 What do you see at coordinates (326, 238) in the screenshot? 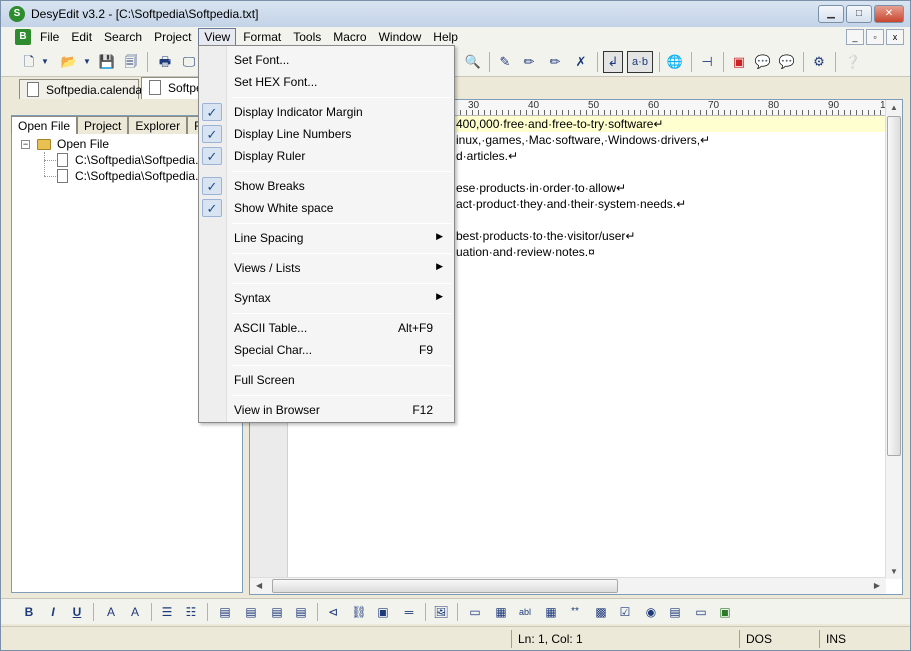
I see `menu-item-line-spacing: Line Spacing ▶` at bounding box center [326, 238].